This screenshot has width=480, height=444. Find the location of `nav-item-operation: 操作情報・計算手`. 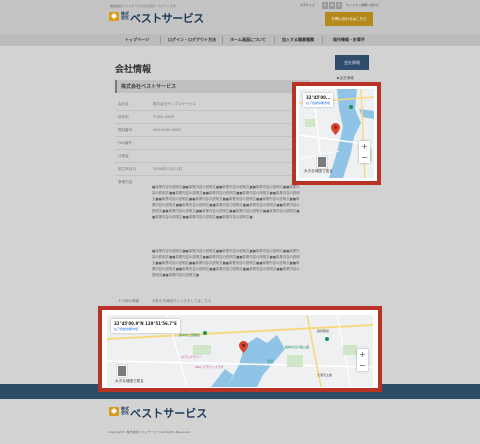

nav-item-operation: 操作情報・計算手 is located at coordinates (349, 40).